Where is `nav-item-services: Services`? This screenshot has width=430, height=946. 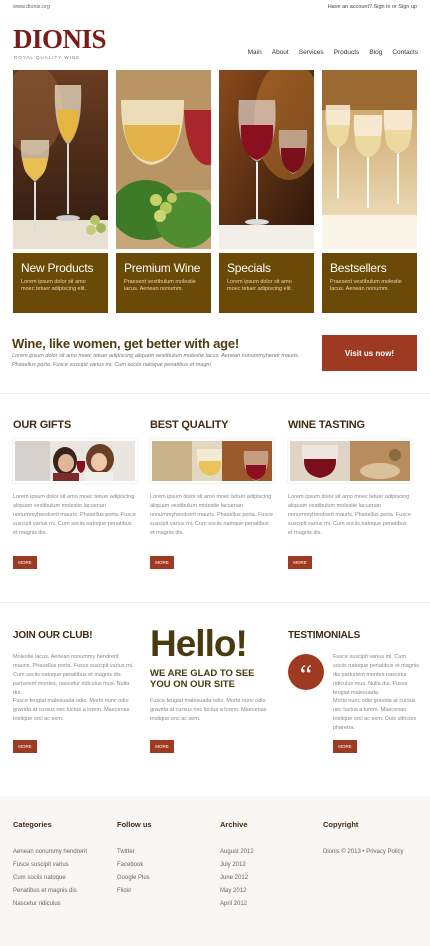 nav-item-services: Services is located at coordinates (311, 52).